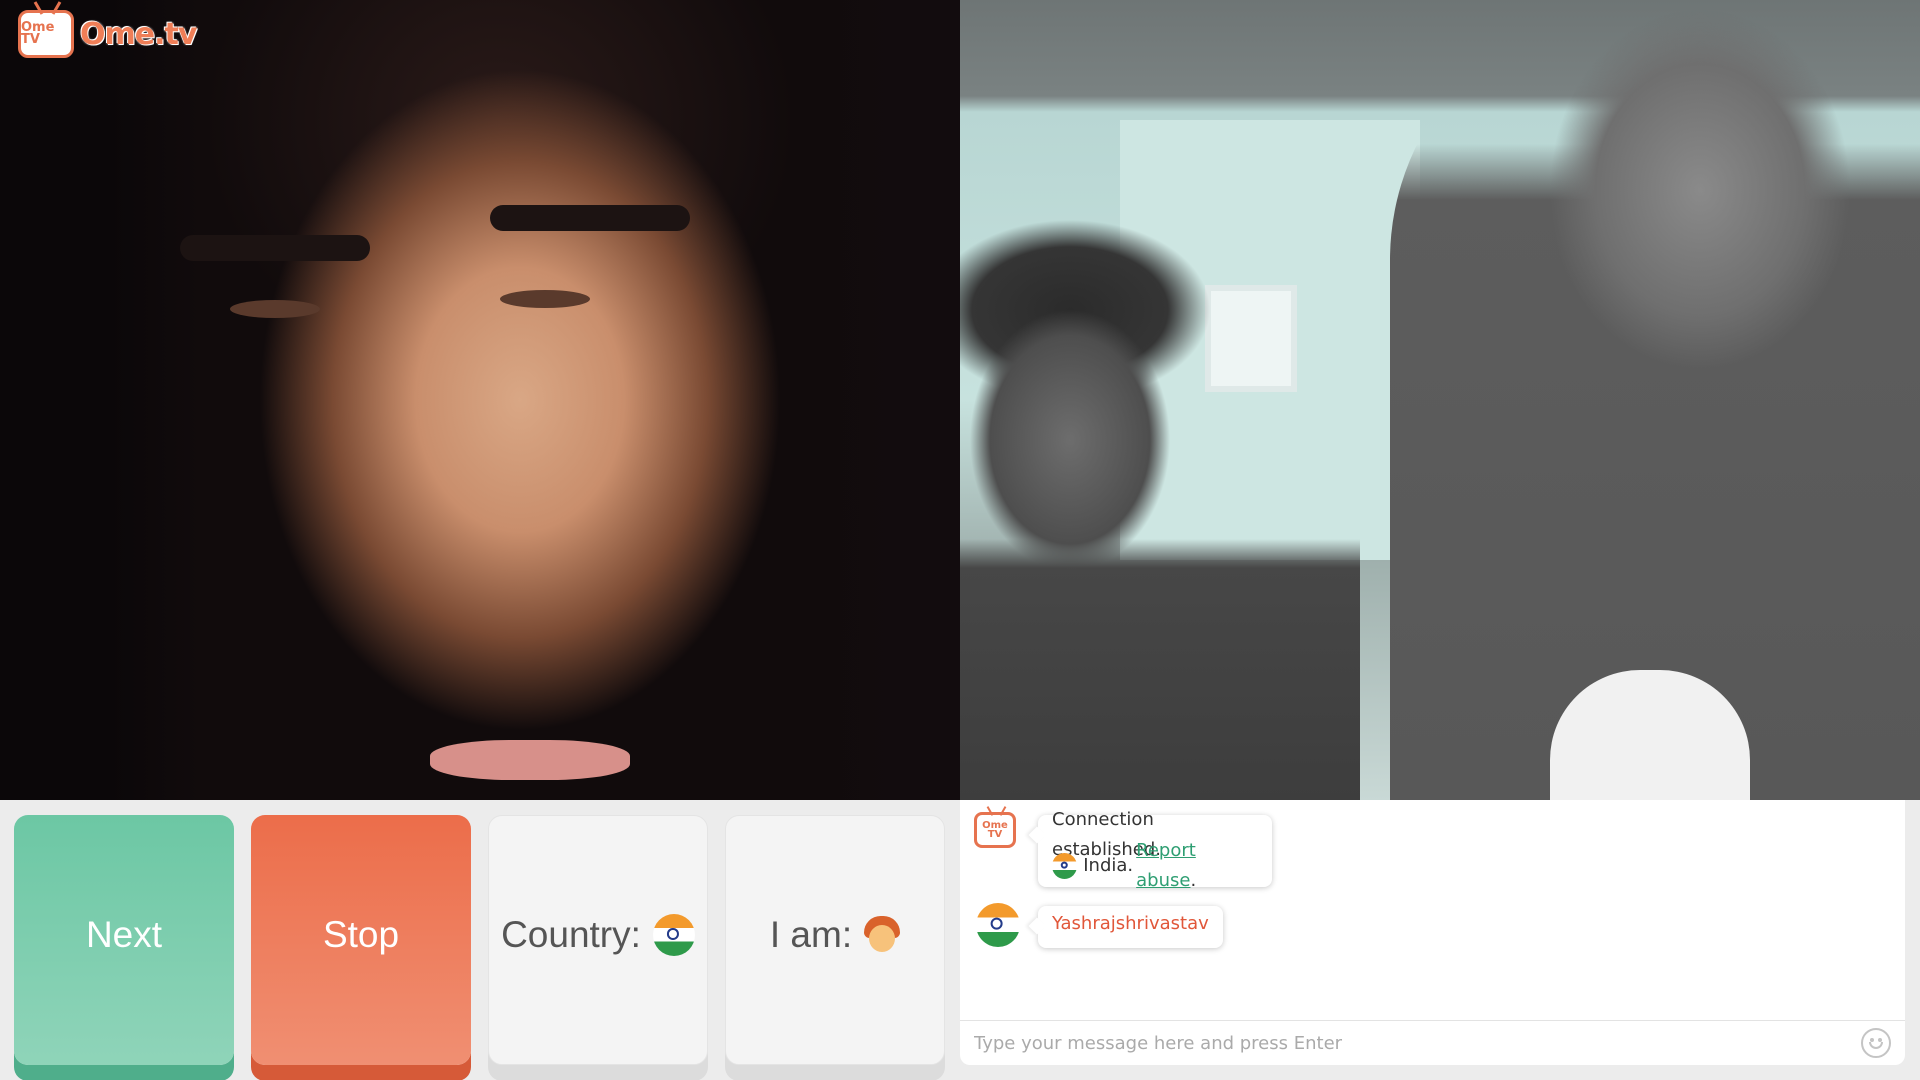  Describe the element at coordinates (811, 934) in the screenshot. I see `gender-label: I am:` at that location.